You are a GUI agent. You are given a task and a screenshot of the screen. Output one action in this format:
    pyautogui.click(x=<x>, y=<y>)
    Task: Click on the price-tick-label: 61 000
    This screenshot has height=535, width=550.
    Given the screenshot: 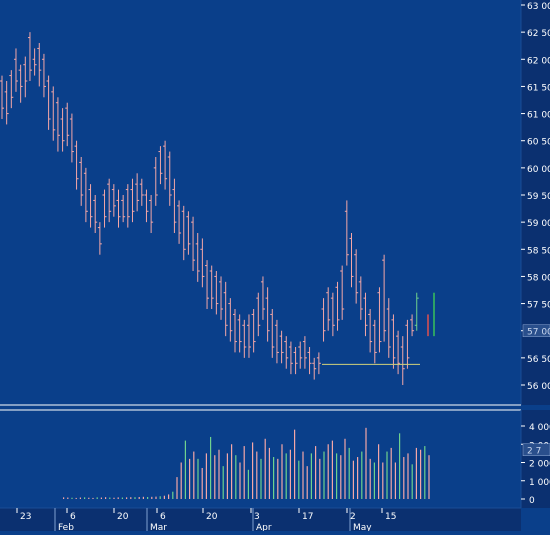 What is the action you would take?
    pyautogui.click(x=538, y=116)
    